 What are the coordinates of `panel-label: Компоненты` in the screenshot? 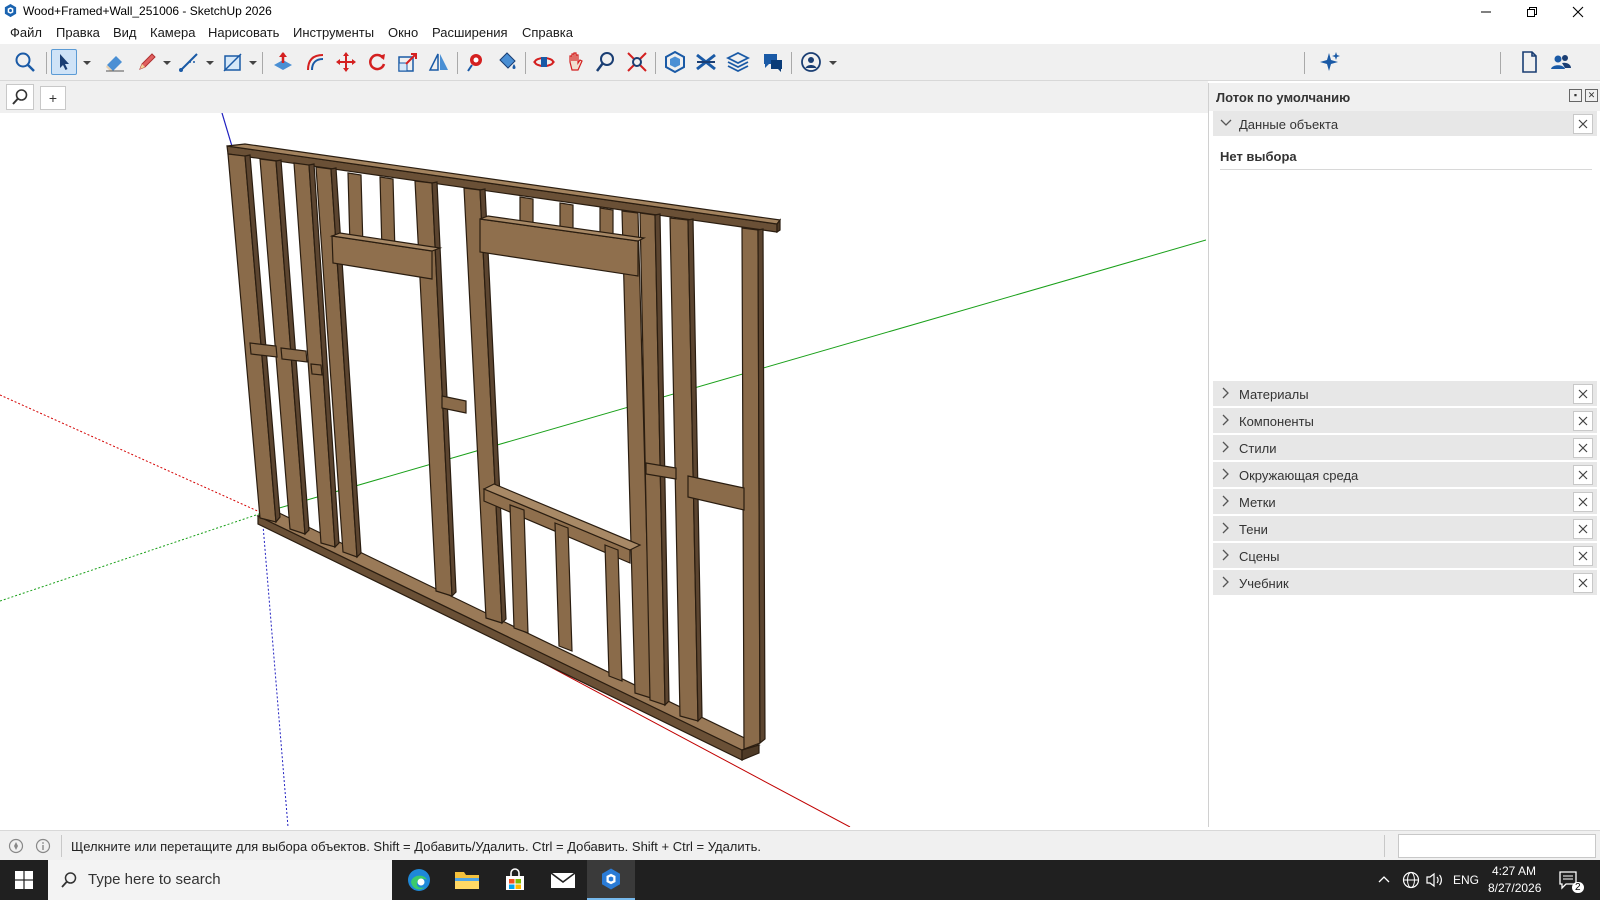 It's located at (1276, 421).